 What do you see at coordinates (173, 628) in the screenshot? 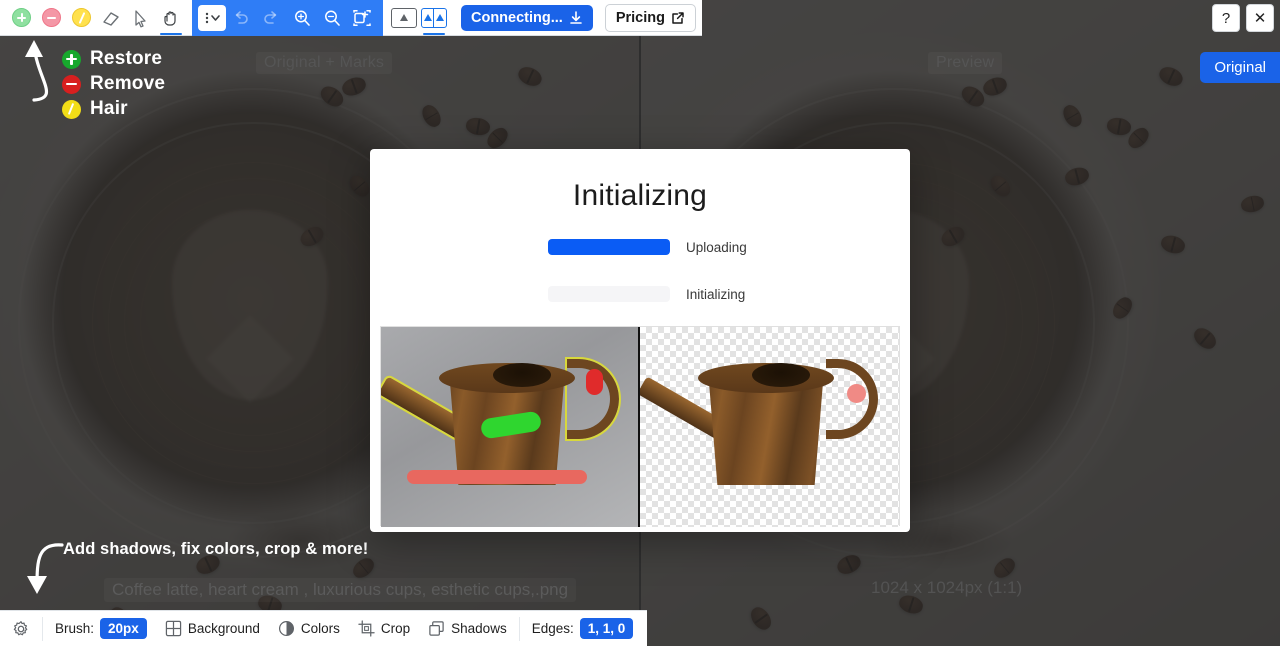
I see `grid-icon` at bounding box center [173, 628].